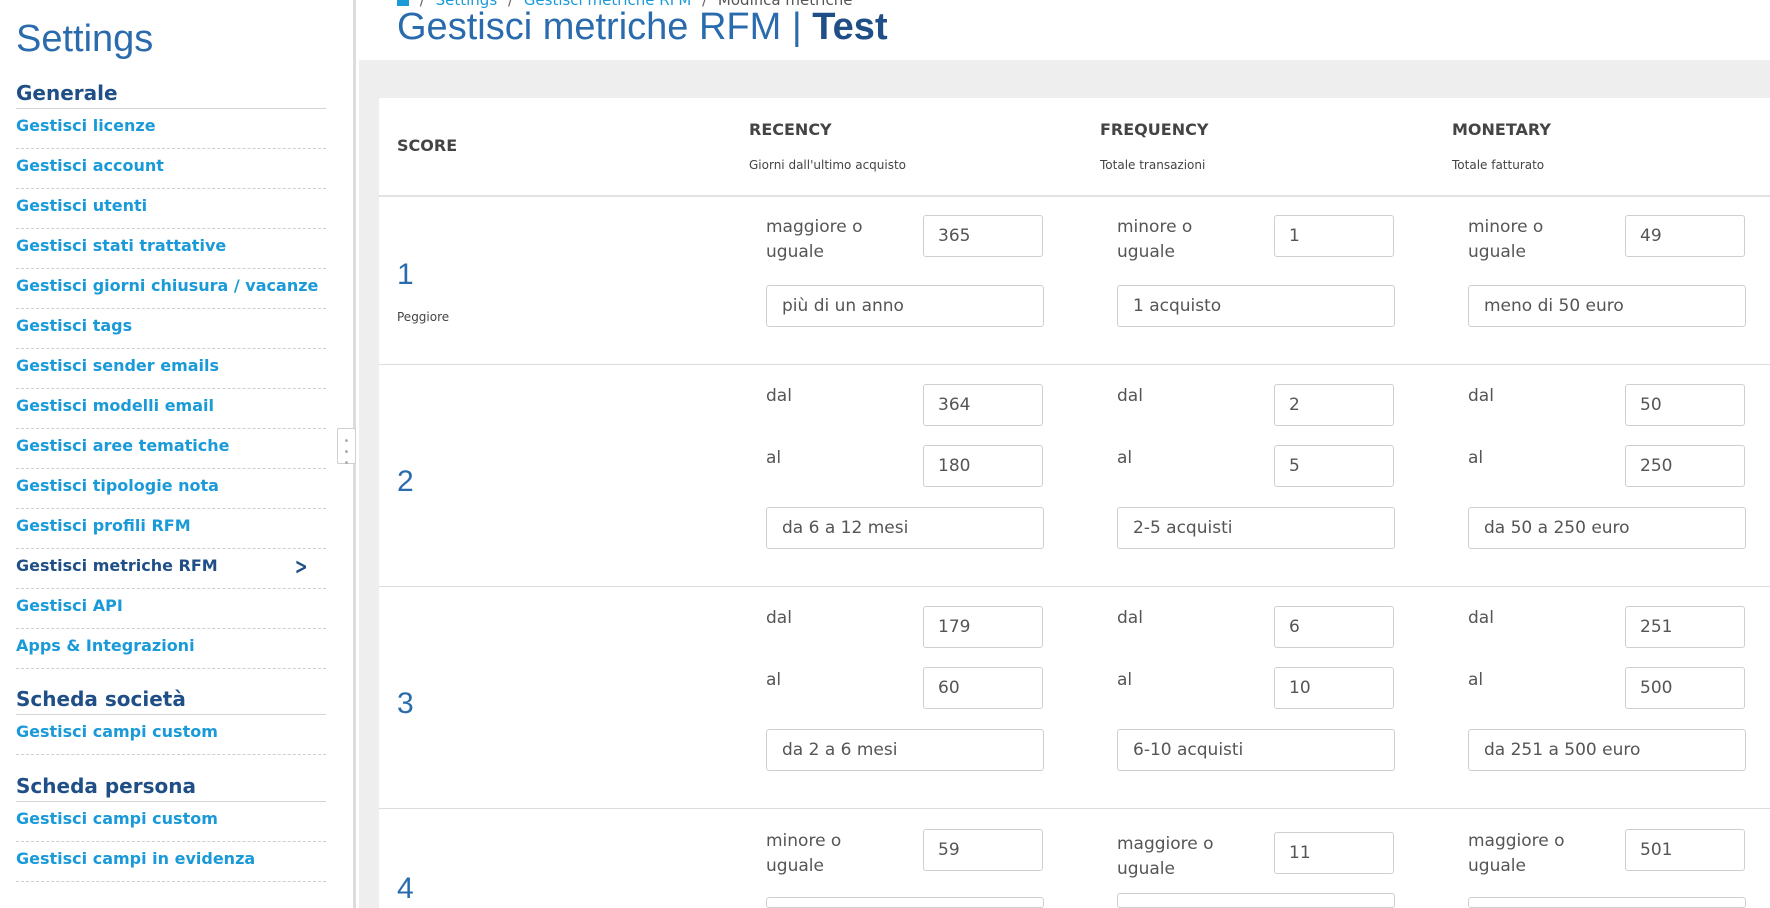 The image size is (1770, 908). What do you see at coordinates (405, 481) in the screenshot?
I see `score-2: 2` at bounding box center [405, 481].